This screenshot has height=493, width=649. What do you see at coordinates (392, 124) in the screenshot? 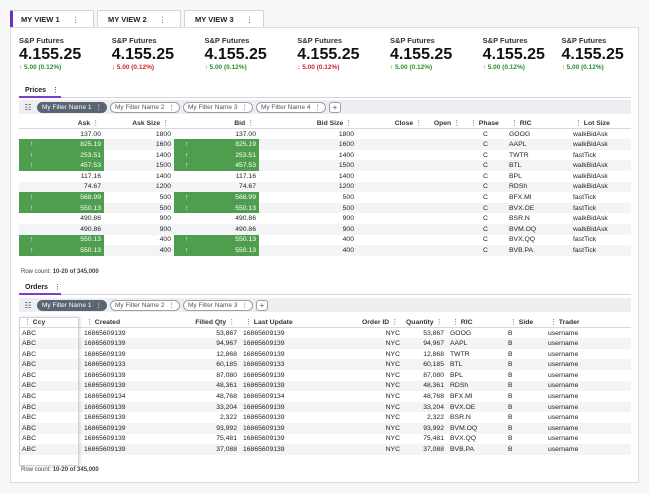
I see `column-header: Close ⋮` at bounding box center [392, 124].